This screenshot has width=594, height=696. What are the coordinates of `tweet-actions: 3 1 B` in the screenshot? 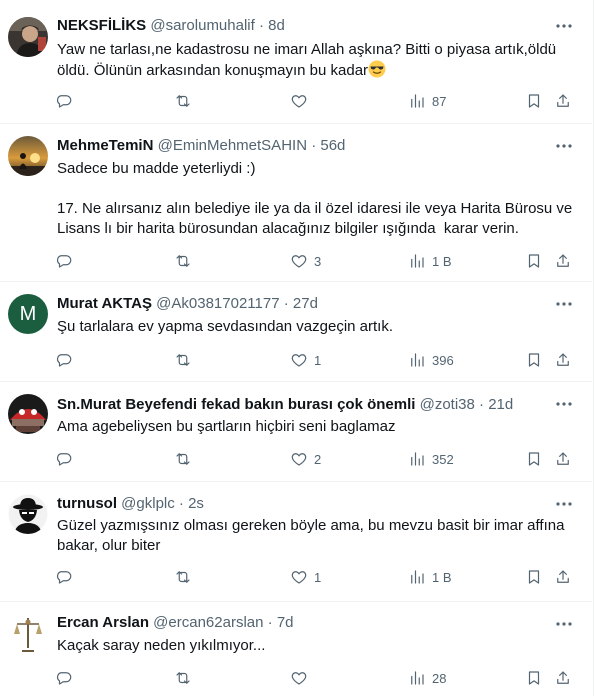 It's located at (316, 261).